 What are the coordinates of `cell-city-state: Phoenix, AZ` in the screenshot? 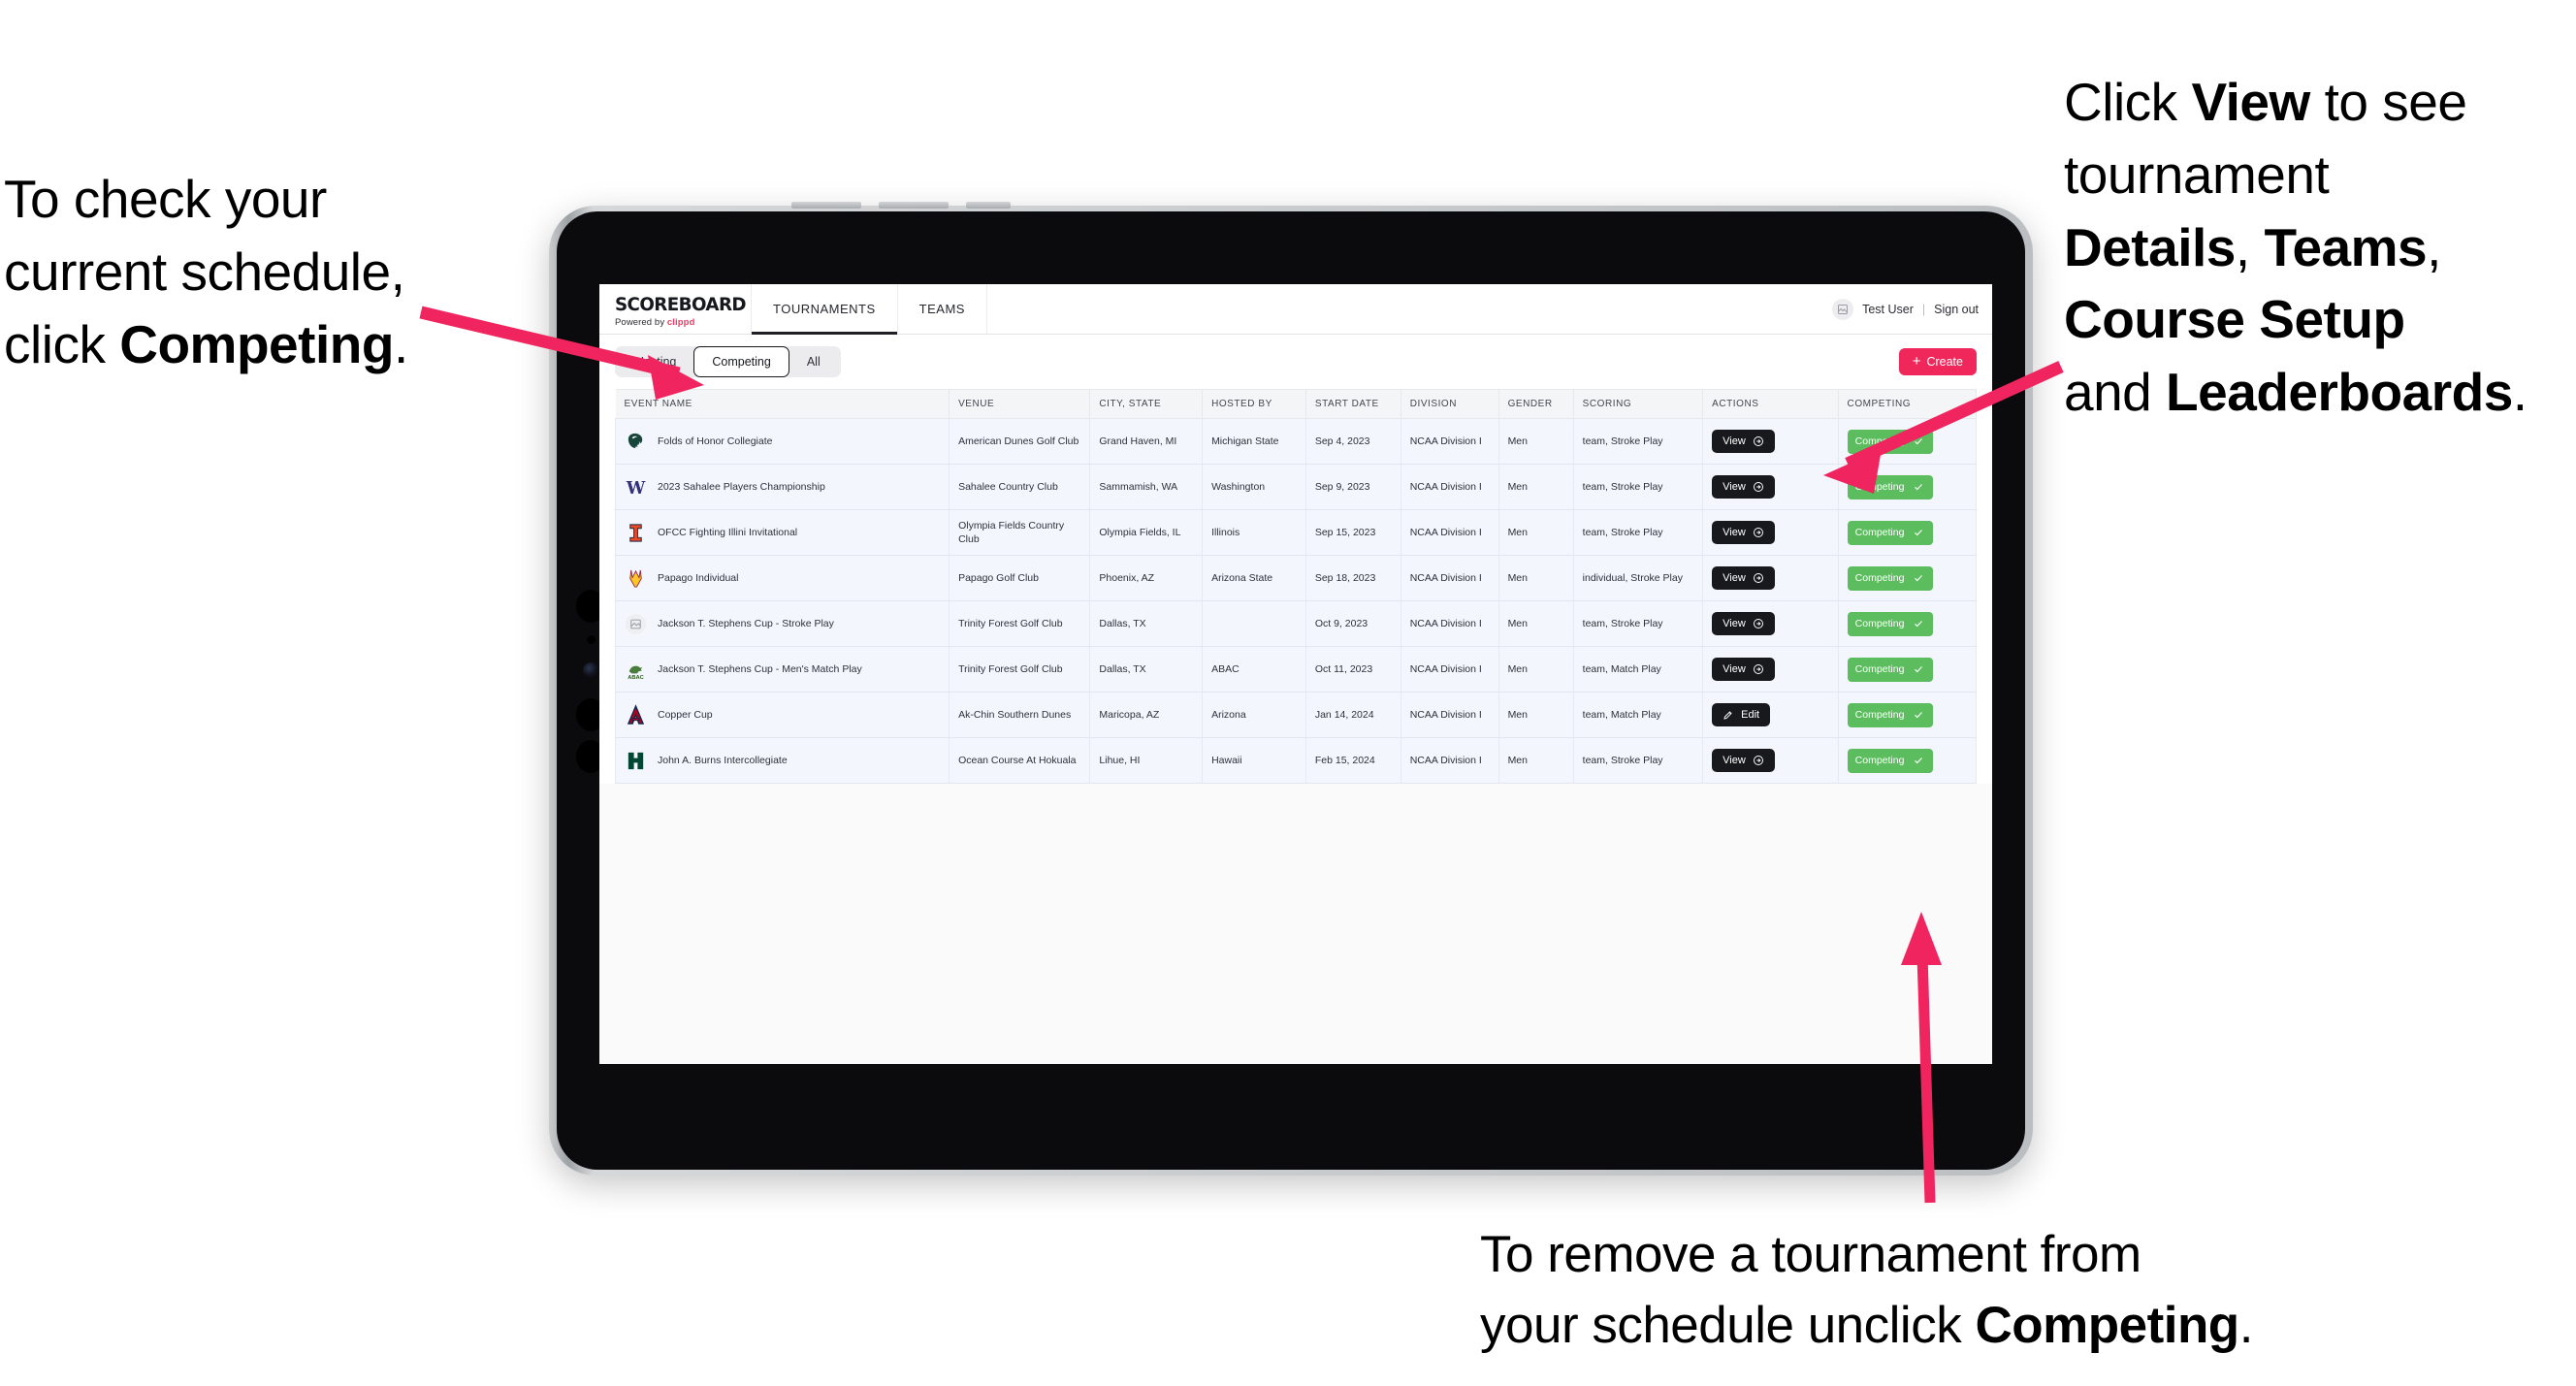 It's located at (1146, 578).